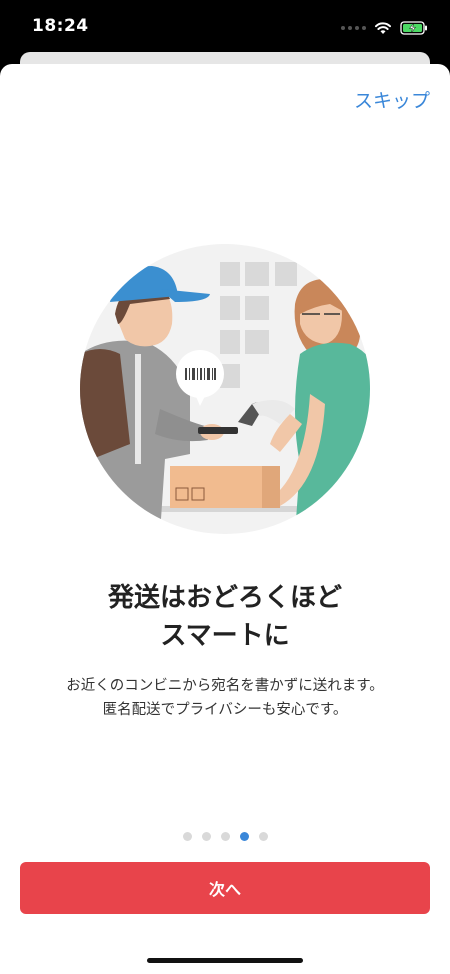 The height and width of the screenshot is (974, 450). What do you see at coordinates (225, 960) in the screenshot?
I see `home-indicator` at bounding box center [225, 960].